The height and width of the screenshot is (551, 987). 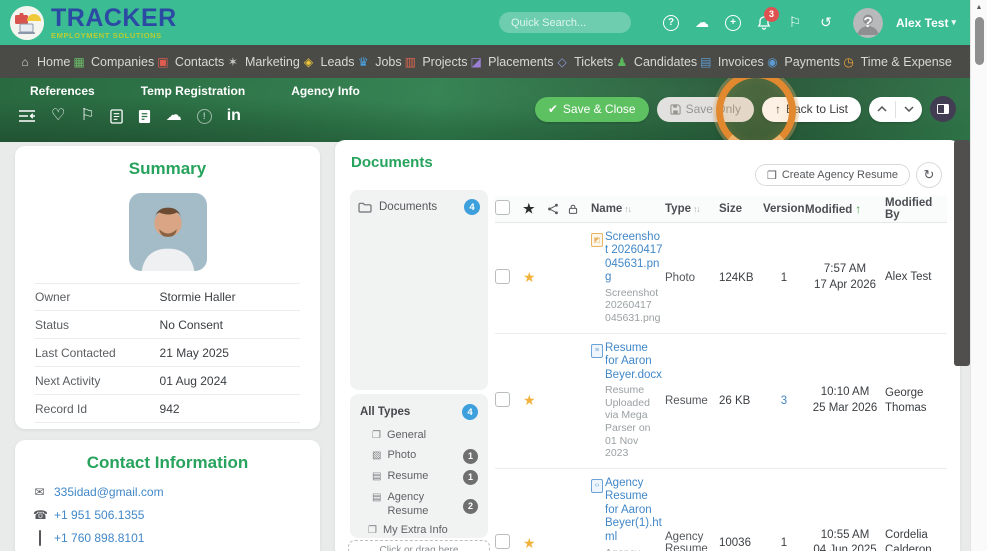 What do you see at coordinates (634, 258) in the screenshot?
I see `document-name-link: Screenshot 20260417 045631.png` at bounding box center [634, 258].